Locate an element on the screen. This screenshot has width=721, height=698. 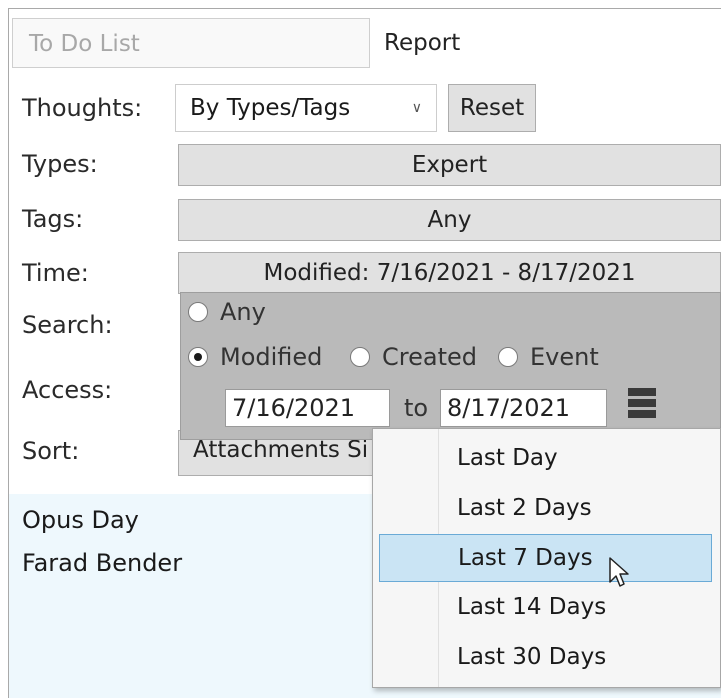
tags-label: Tags: is located at coordinates (53, 219).